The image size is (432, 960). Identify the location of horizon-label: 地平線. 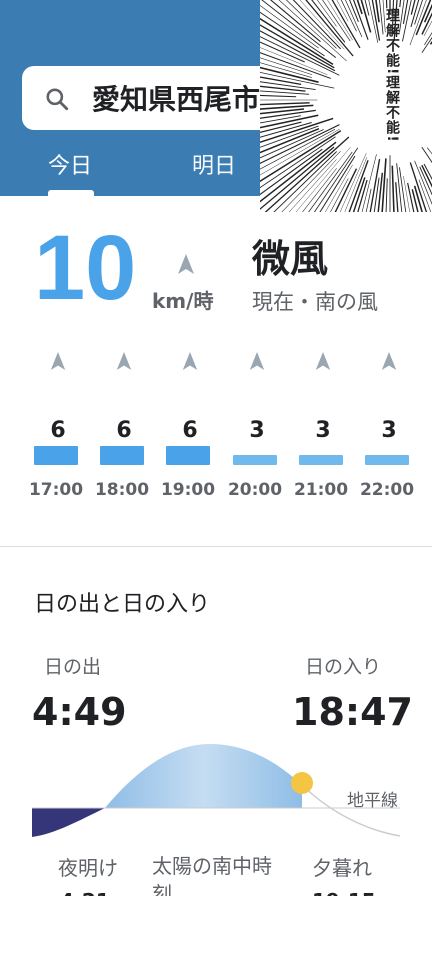
(372, 801).